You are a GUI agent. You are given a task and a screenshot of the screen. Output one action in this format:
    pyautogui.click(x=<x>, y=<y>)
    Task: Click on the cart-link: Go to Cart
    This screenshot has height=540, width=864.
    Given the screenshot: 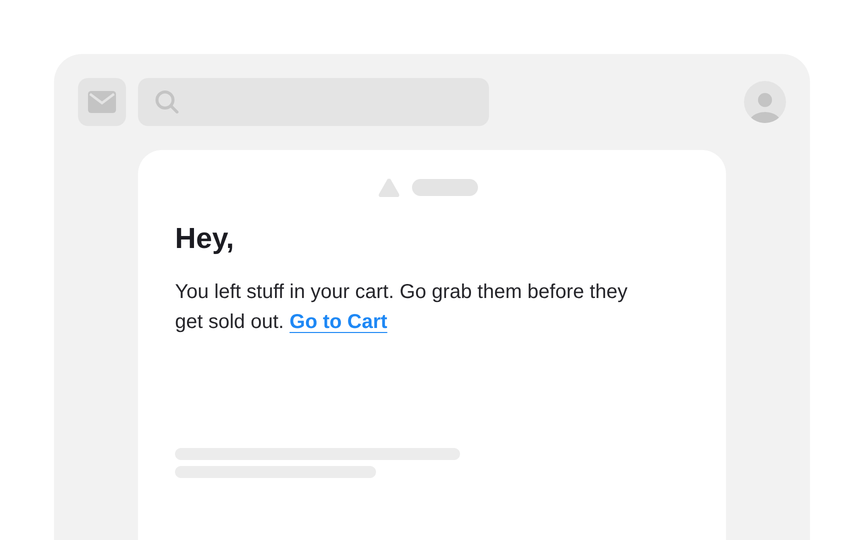 What is the action you would take?
    pyautogui.click(x=339, y=322)
    